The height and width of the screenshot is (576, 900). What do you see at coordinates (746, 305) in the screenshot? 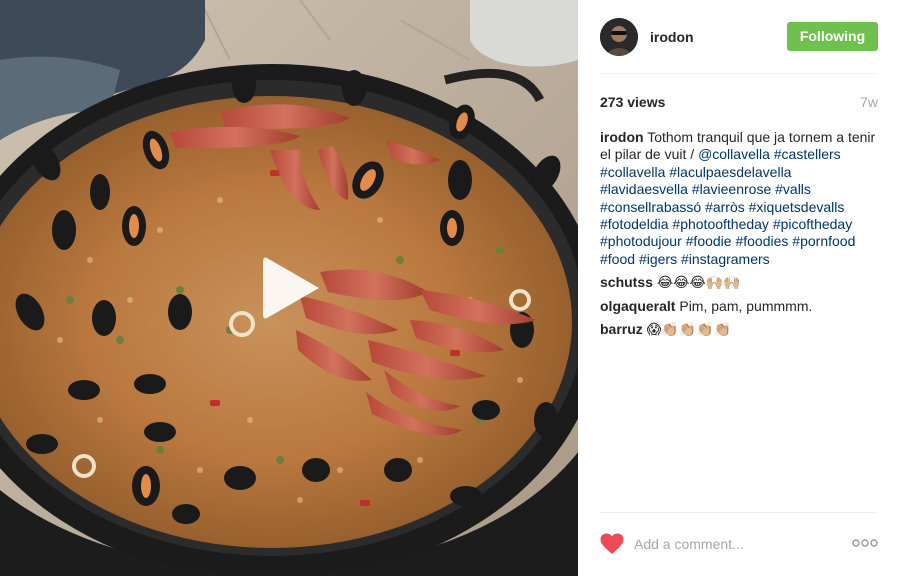
I see `comment-text: Pim, pam, pummmm.` at bounding box center [746, 305].